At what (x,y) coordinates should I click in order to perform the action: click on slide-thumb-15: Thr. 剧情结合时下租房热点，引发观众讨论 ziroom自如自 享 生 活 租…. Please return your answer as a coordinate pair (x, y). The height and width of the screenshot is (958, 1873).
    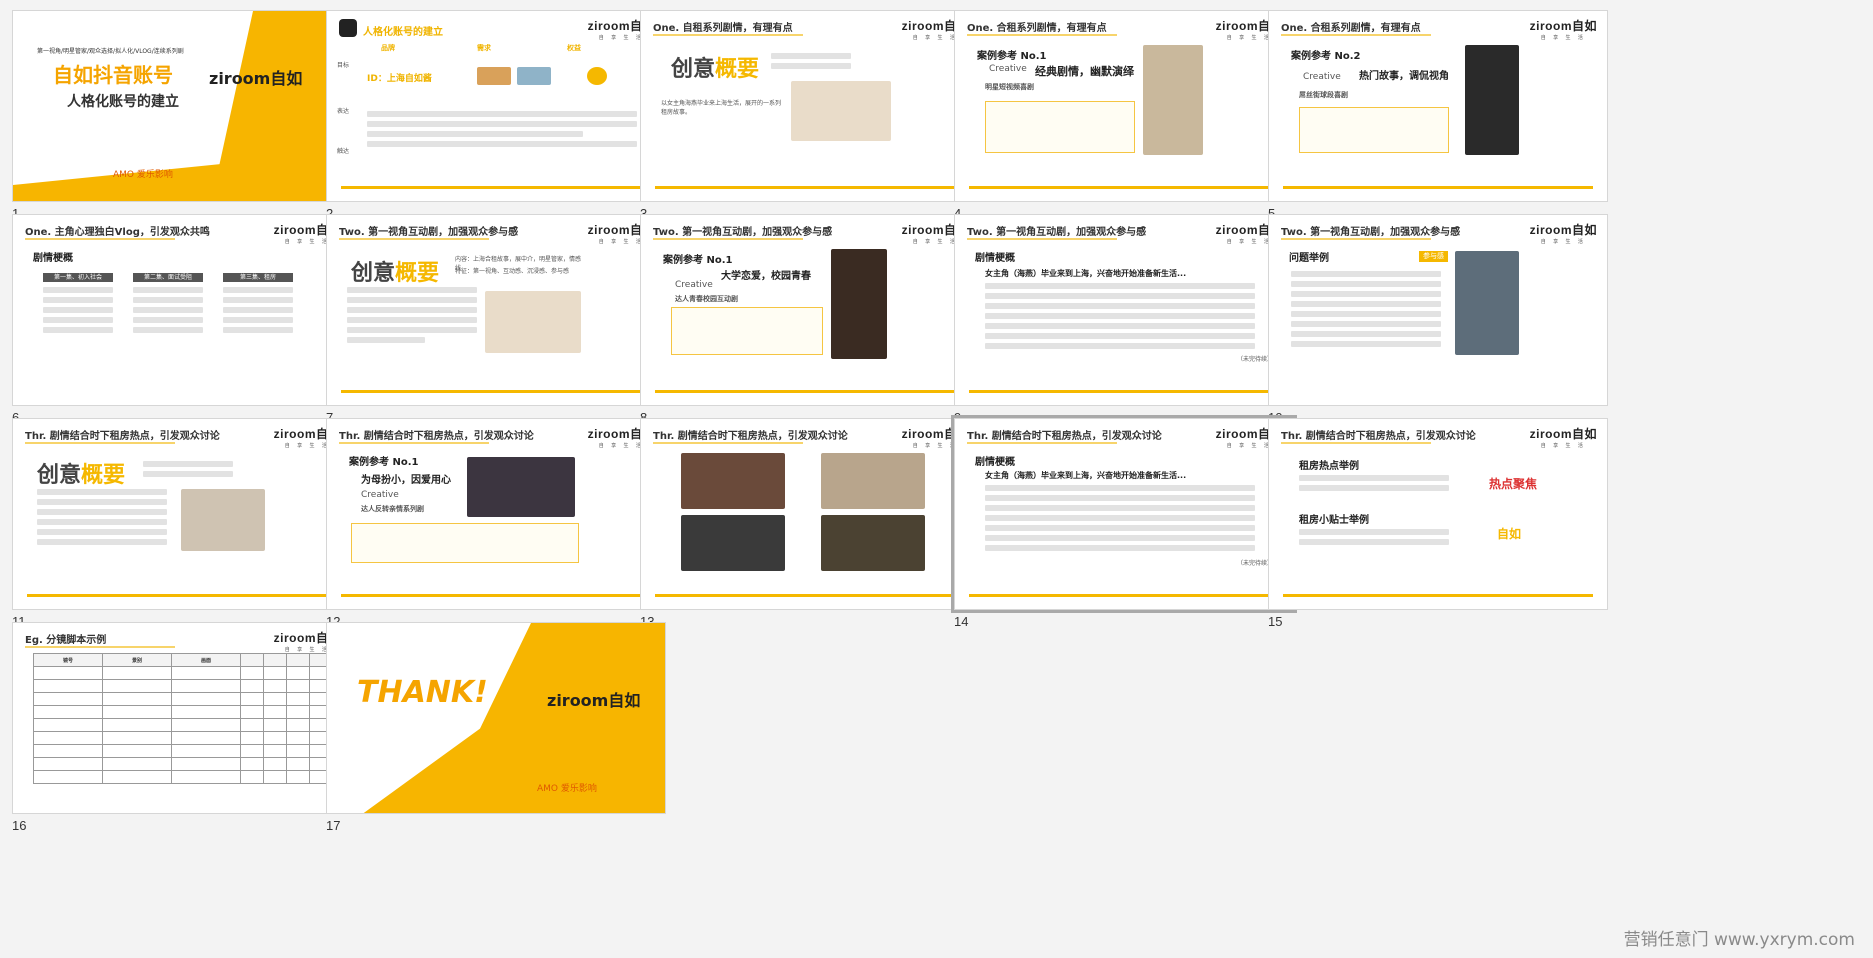
    Looking at the image, I should click on (1438, 523).